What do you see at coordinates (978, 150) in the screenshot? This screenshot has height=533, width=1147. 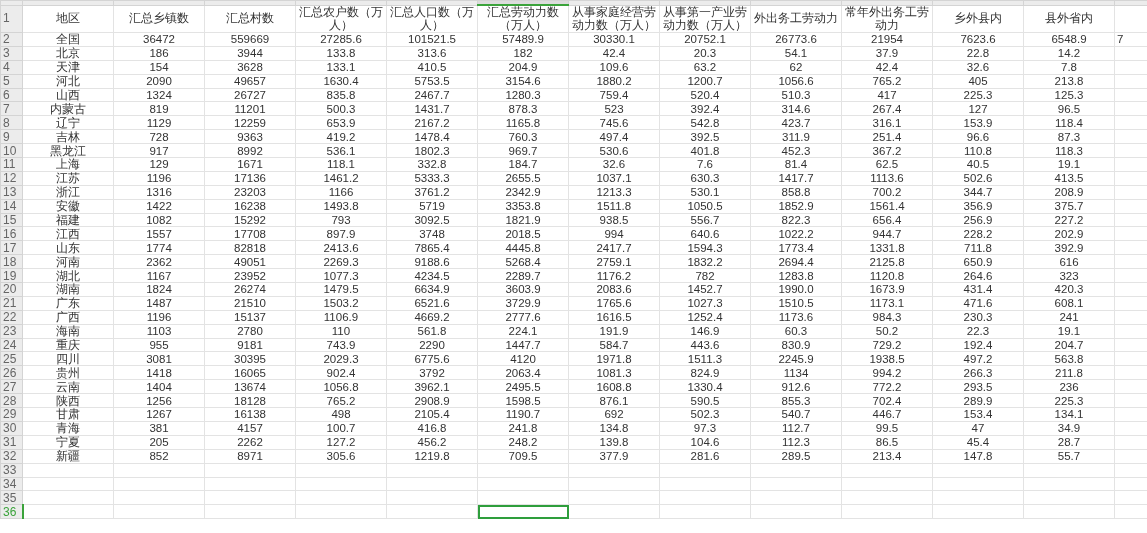 I see `table-cell: 110.8` at bounding box center [978, 150].